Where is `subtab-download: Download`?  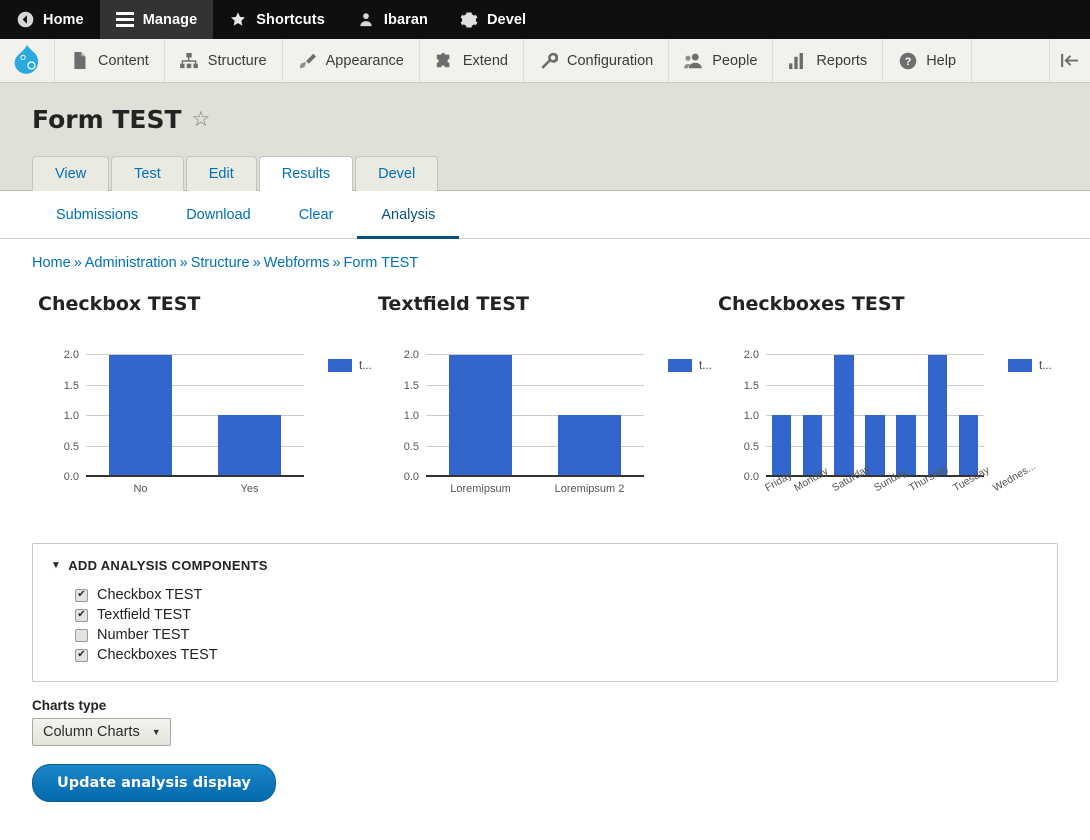 subtab-download: Download is located at coordinates (218, 215).